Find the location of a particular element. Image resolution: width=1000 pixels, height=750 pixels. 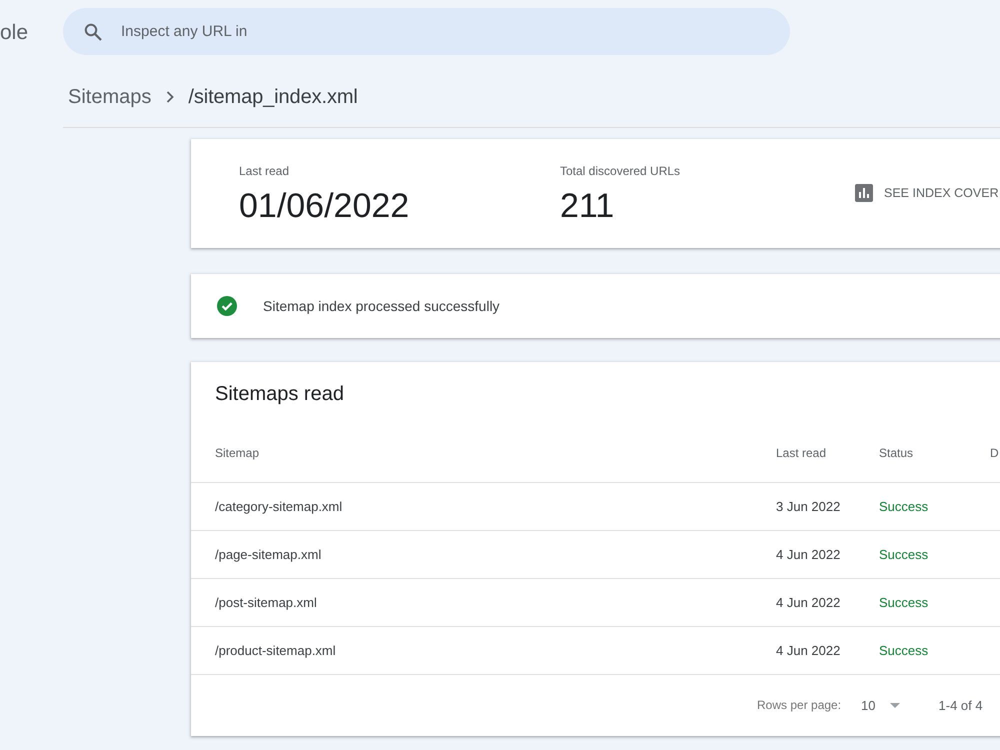

stat-label: Total discovered URLs is located at coordinates (621, 171).